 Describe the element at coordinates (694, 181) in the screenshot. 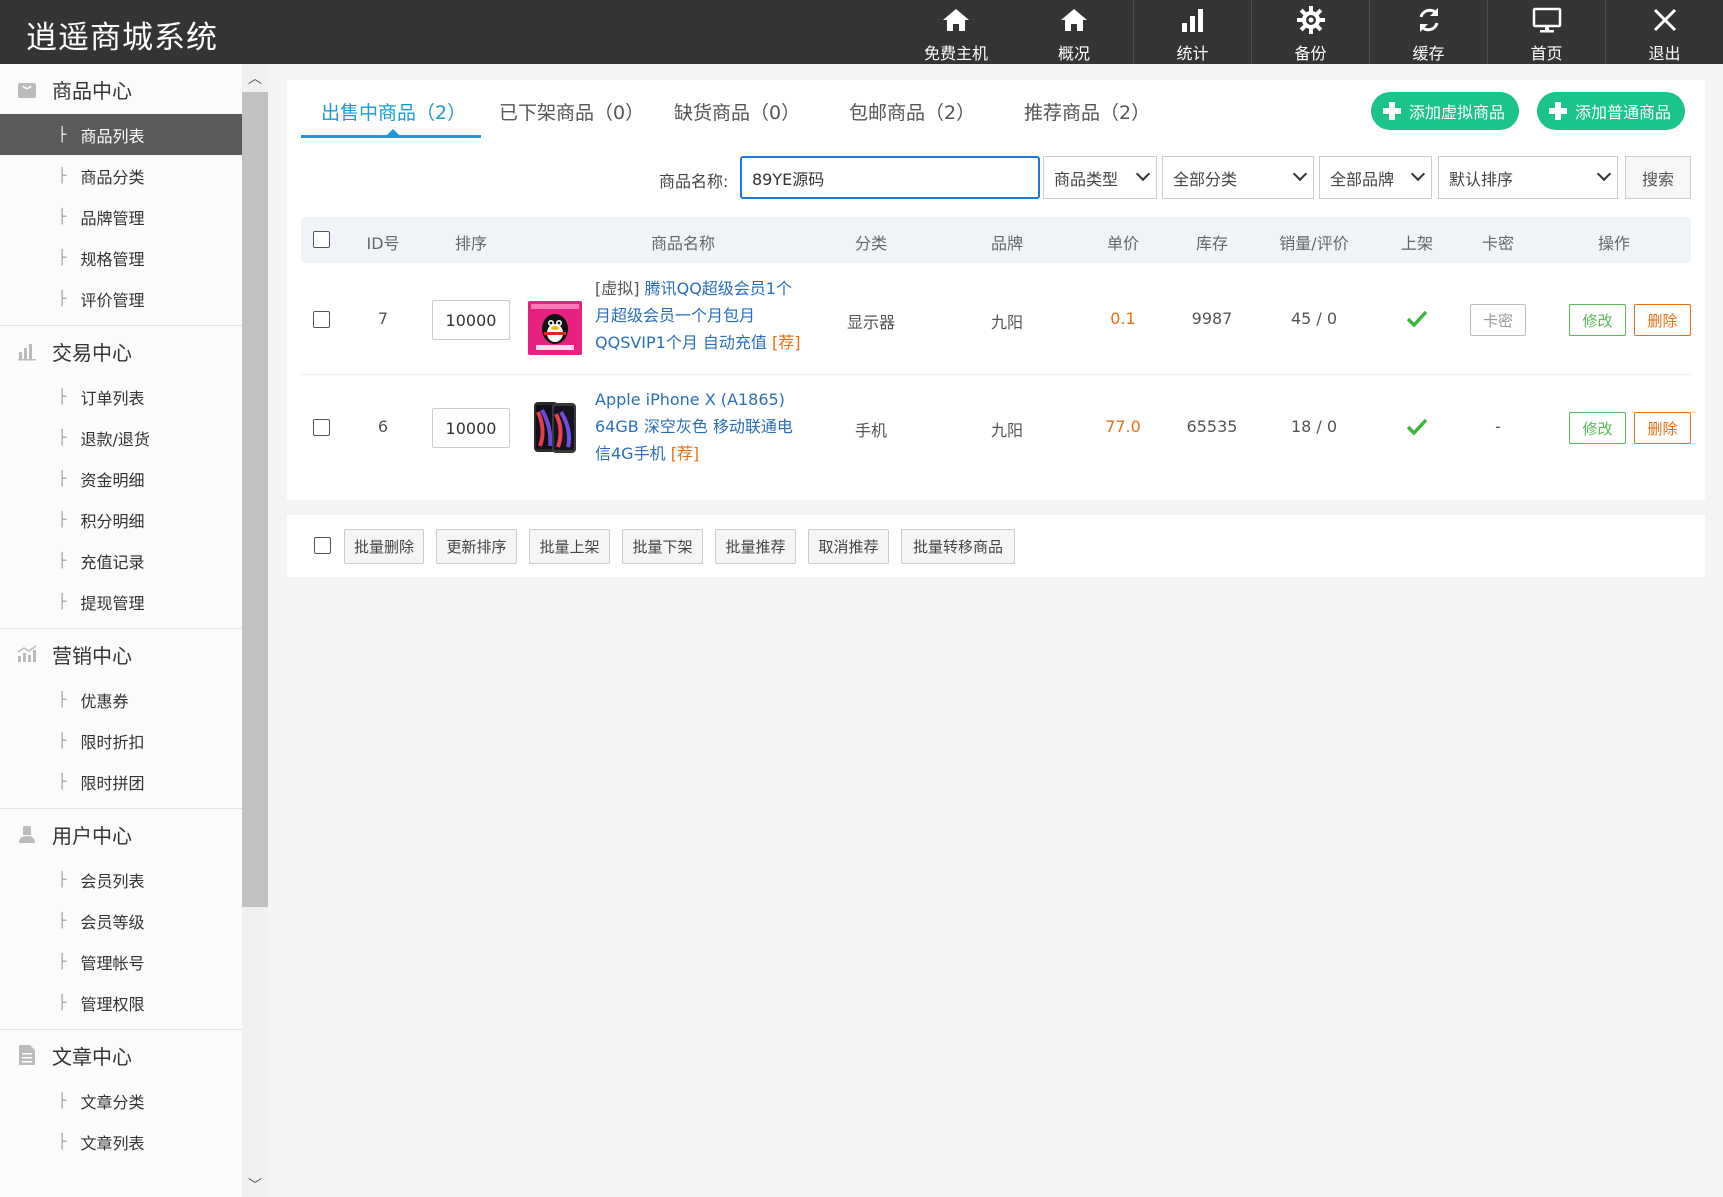

I see `search-label: 商品名称:` at that location.